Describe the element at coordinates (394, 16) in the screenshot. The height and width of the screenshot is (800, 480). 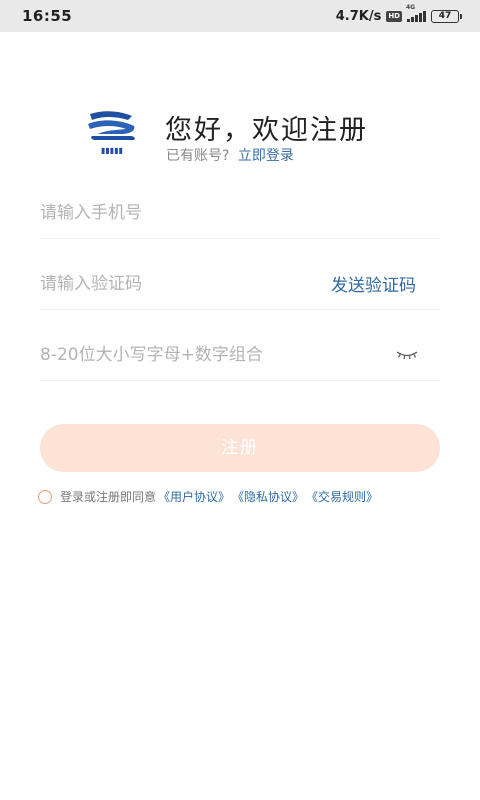
I see `hd-icon: HD` at that location.